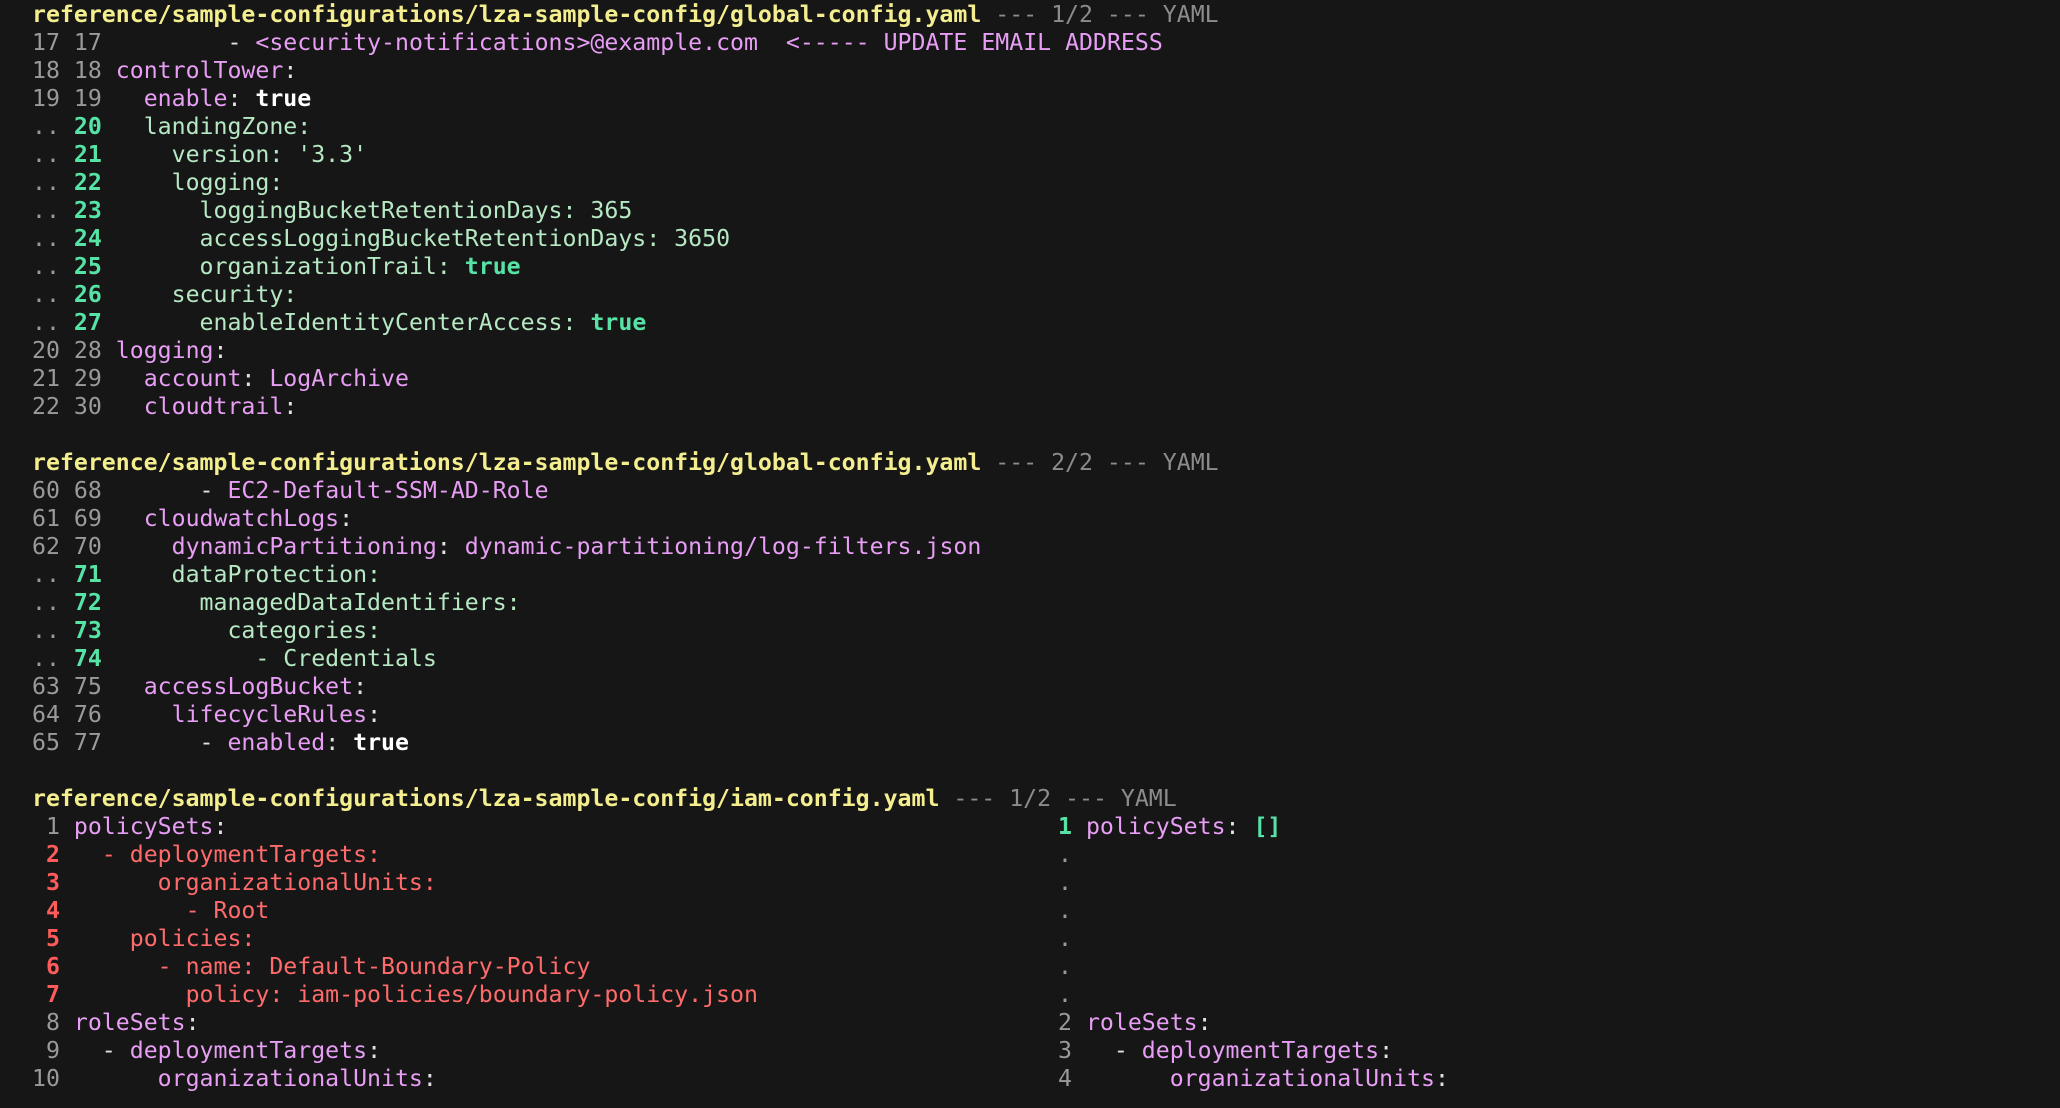  What do you see at coordinates (67, 378) in the screenshot?
I see `line-number: 21 29` at bounding box center [67, 378].